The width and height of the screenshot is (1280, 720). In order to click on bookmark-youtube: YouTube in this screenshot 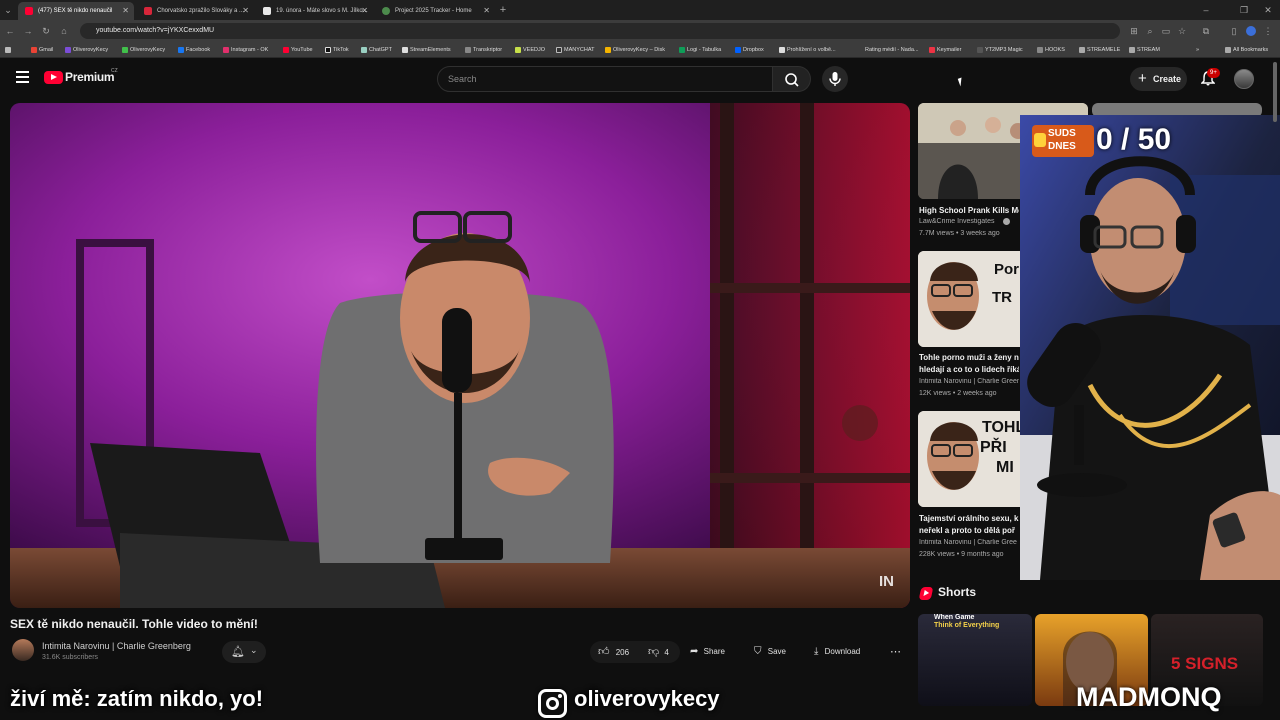, I will do `click(297, 50)`.